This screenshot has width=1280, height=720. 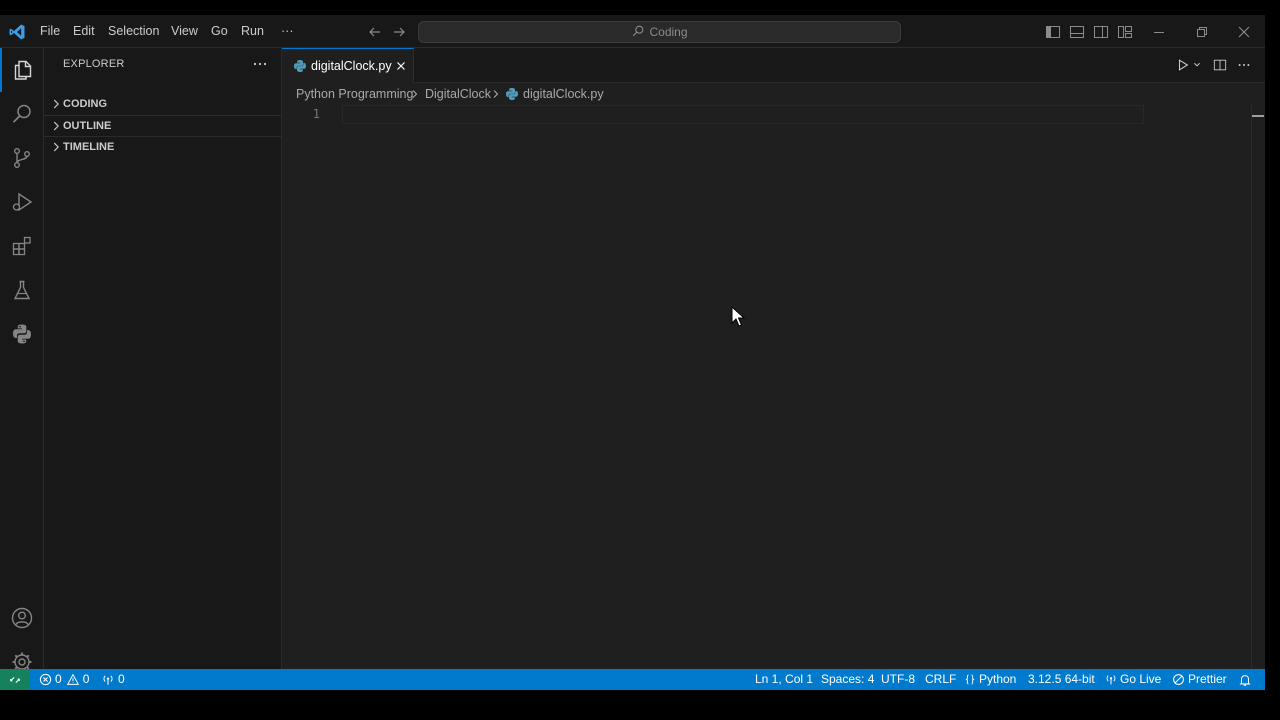 I want to click on braces-icon, so click(x=970, y=679).